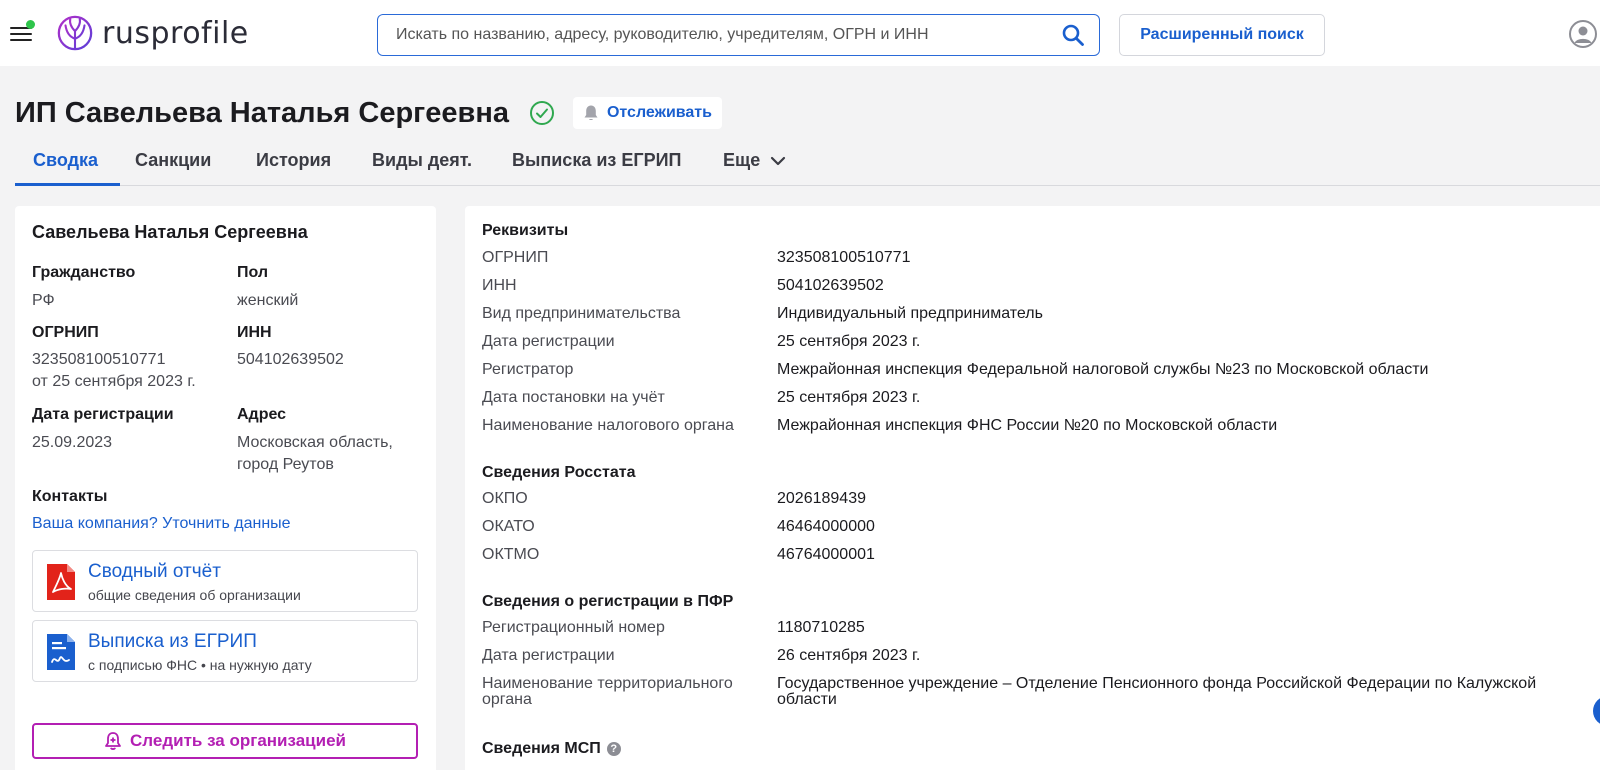 This screenshot has height=770, width=1600. Describe the element at coordinates (65, 332) in the screenshot. I see `ogrnip-label: ОГРНИП` at that location.